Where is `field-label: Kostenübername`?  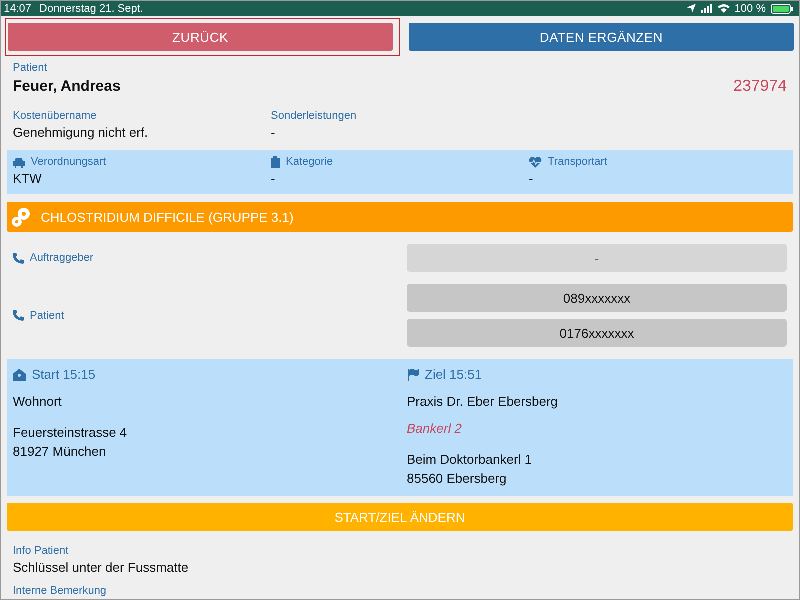 field-label: Kostenübername is located at coordinates (55, 116).